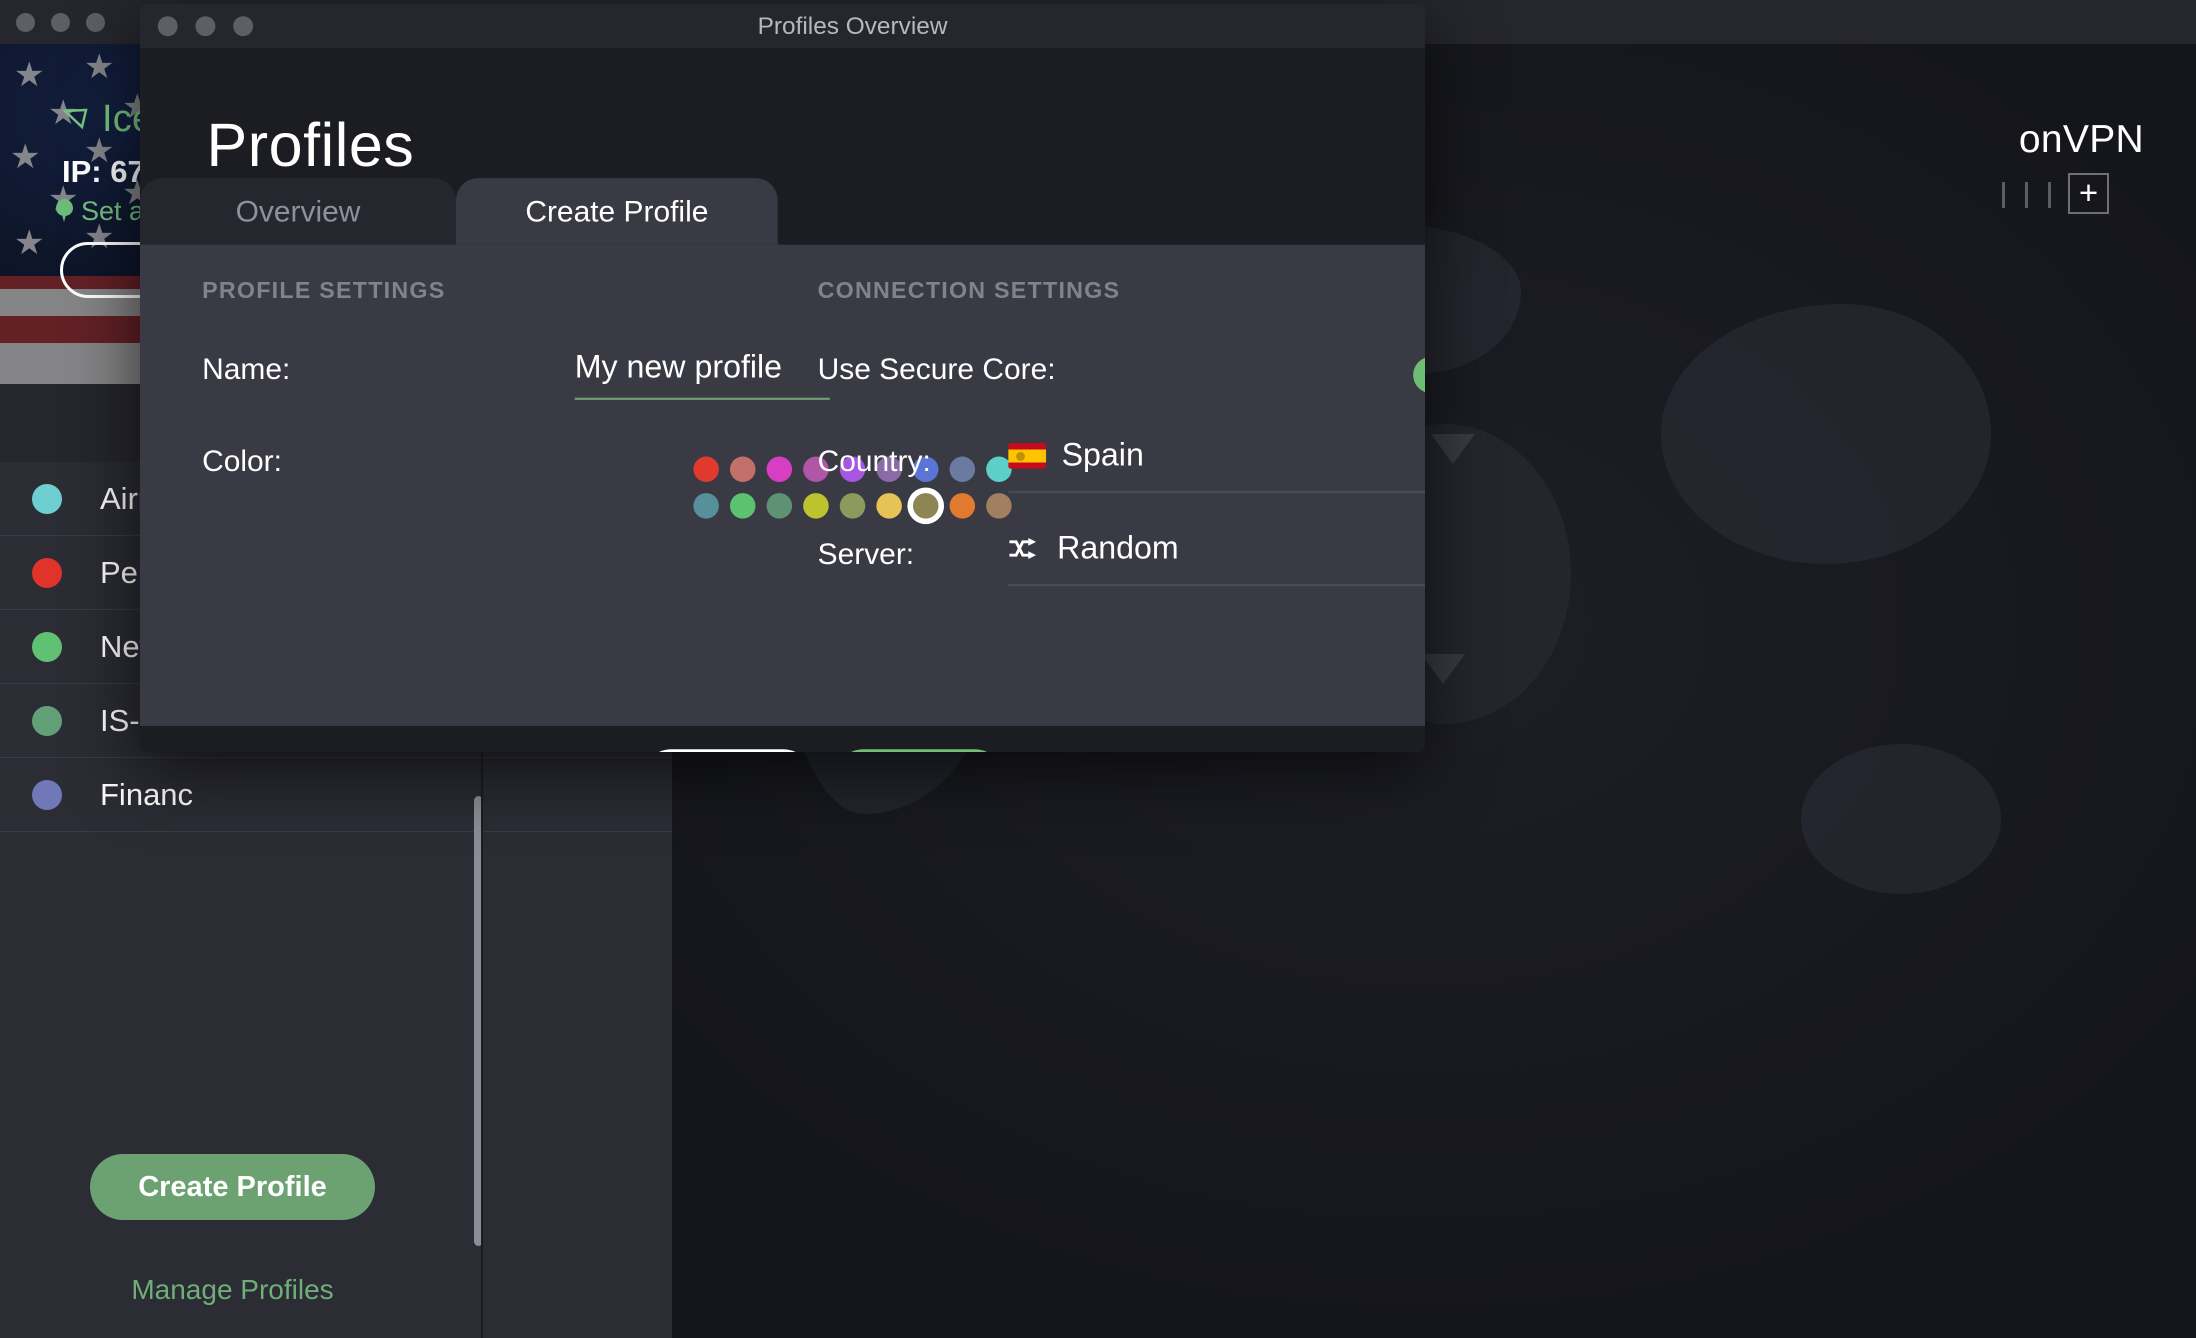 Image resolution: width=2196 pixels, height=1338 pixels. What do you see at coordinates (147, 794) in the screenshot?
I see `profile-label: Financ` at bounding box center [147, 794].